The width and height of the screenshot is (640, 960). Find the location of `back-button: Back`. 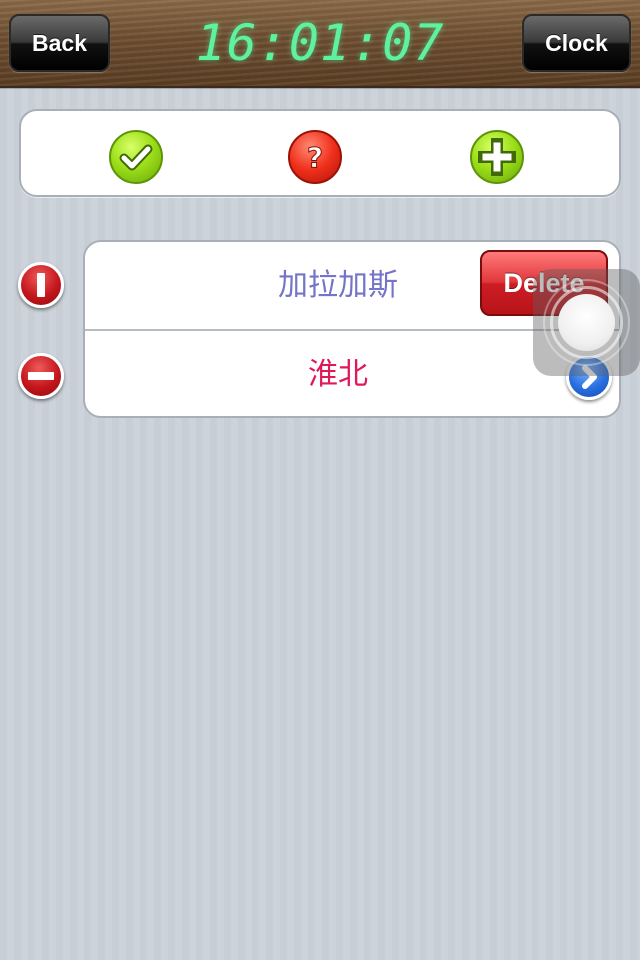

back-button: Back is located at coordinates (59, 43).